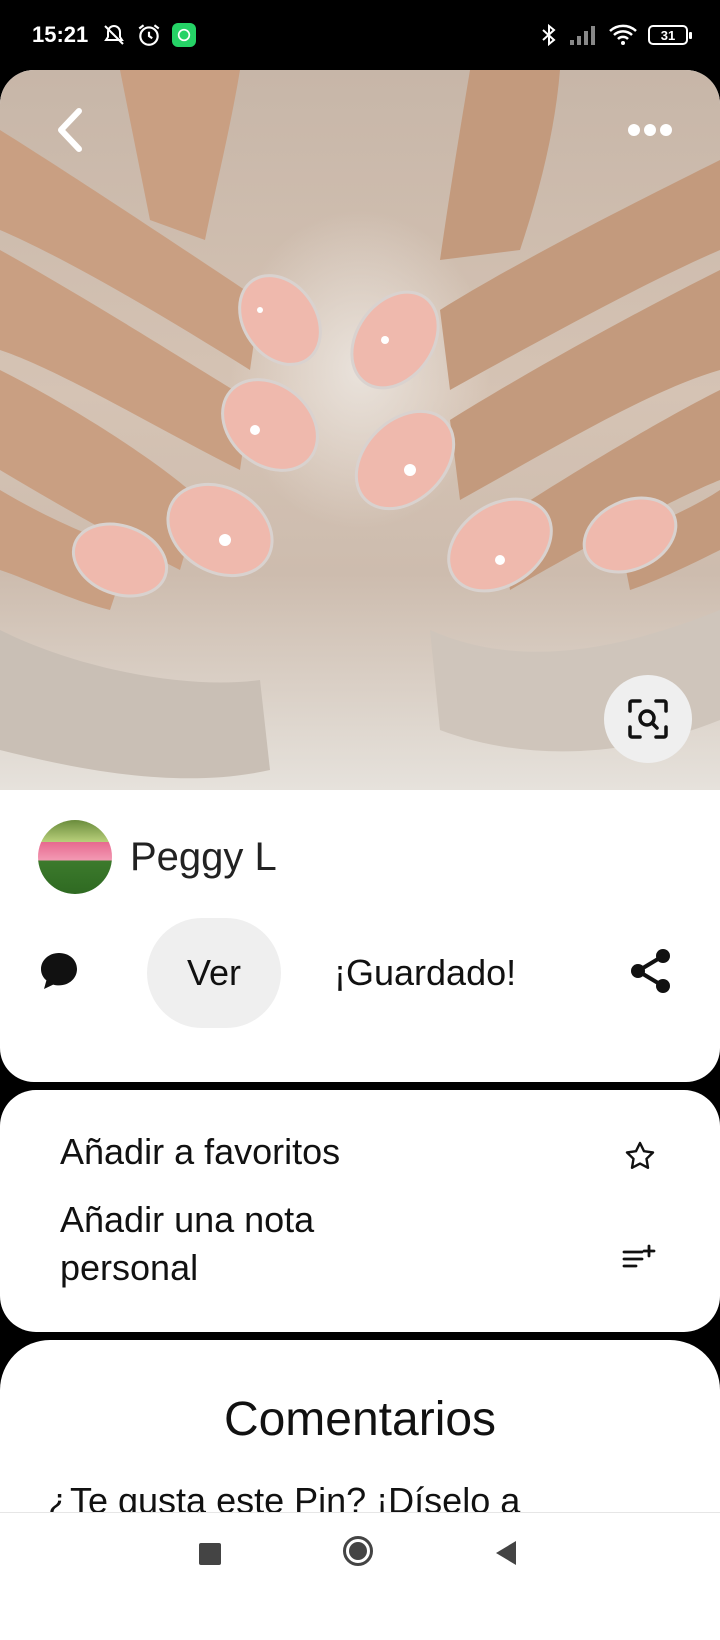 This screenshot has width=720, height=1640. What do you see at coordinates (358, 1551) in the screenshot?
I see `home-icon` at bounding box center [358, 1551].